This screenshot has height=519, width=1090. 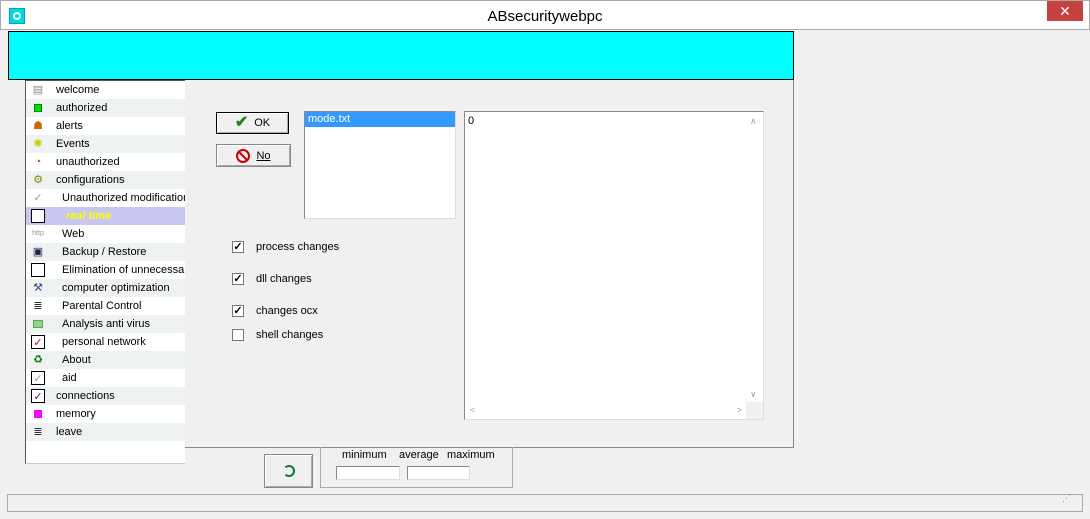 What do you see at coordinates (38, 198) in the screenshot?
I see `checkmark-icon: ✓` at bounding box center [38, 198].